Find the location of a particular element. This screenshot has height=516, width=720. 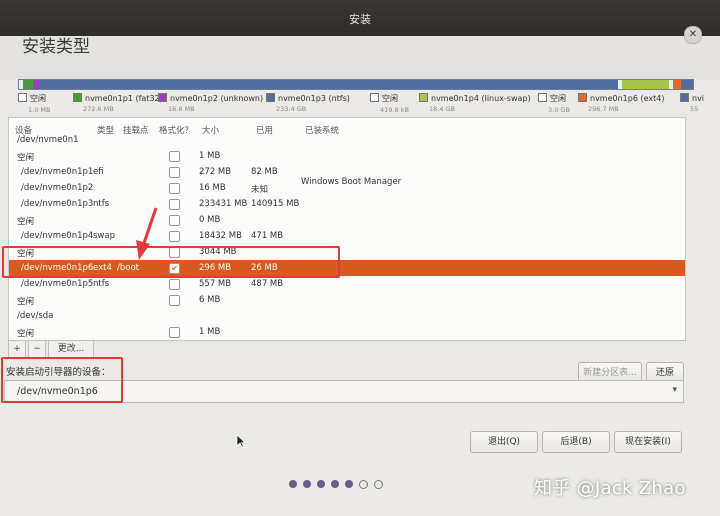

legend-size: 16.8 MB is located at coordinates (181, 109).